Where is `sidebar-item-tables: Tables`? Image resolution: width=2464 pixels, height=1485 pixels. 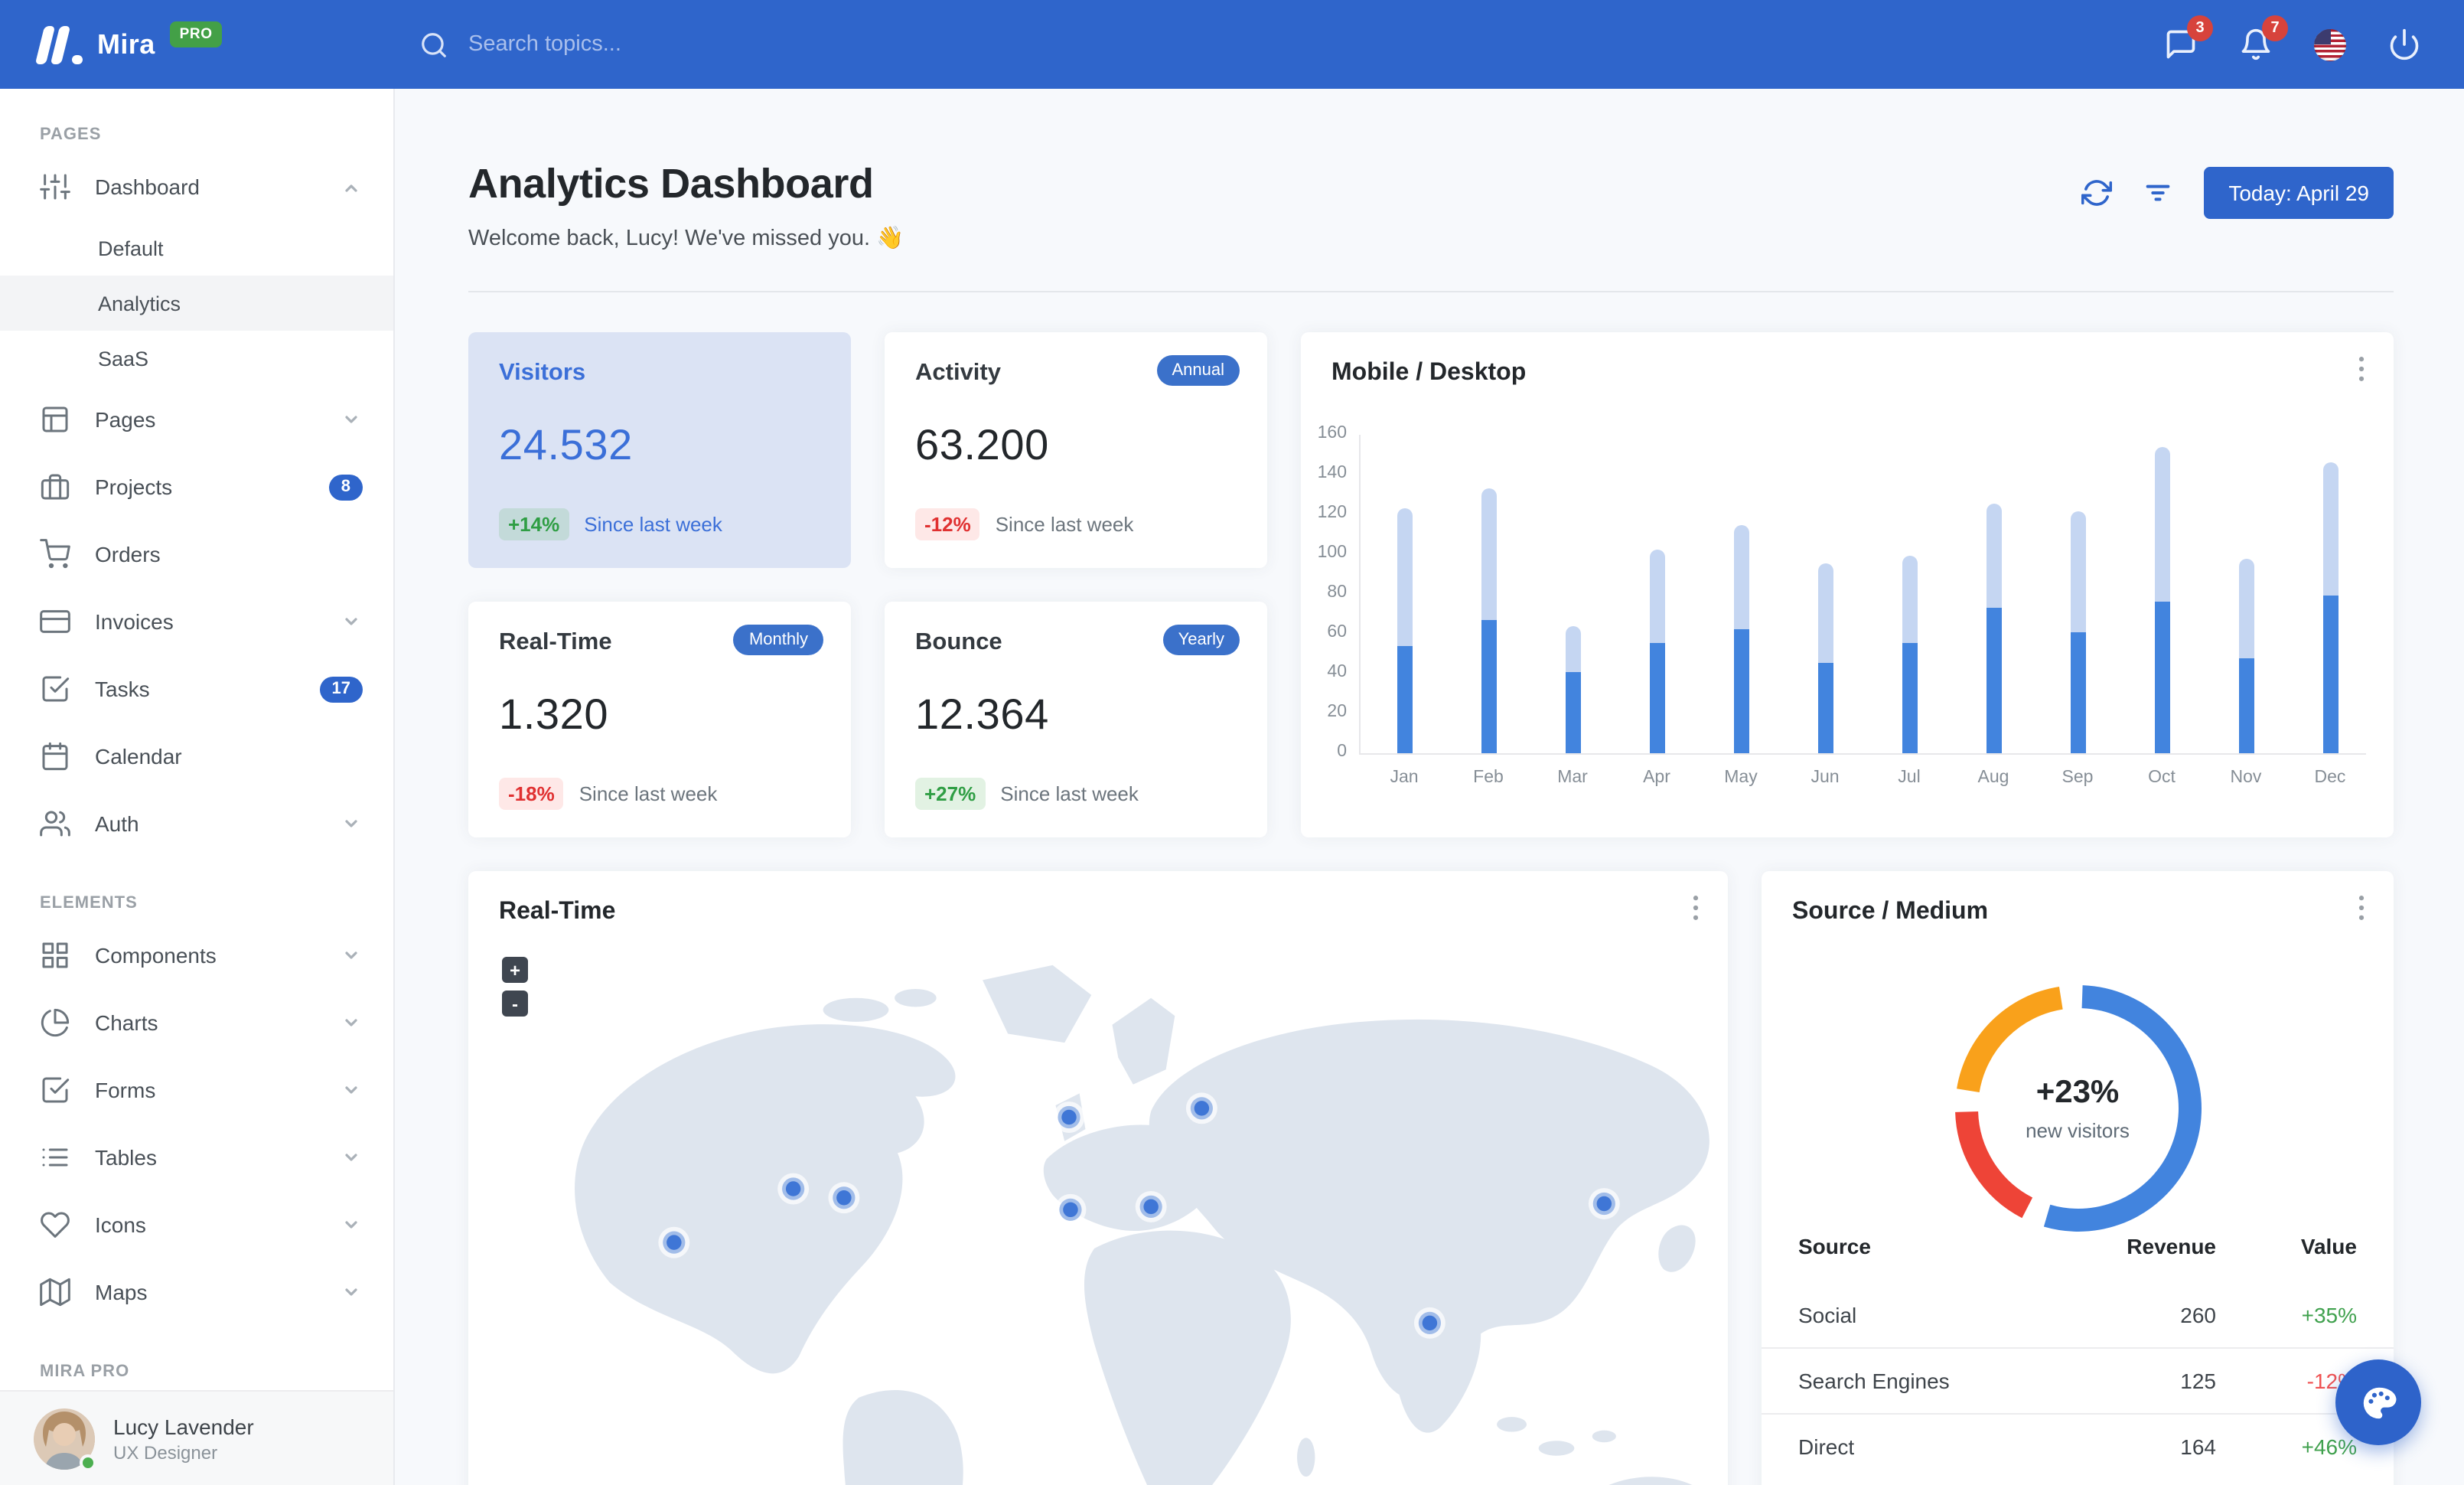 sidebar-item-tables: Tables is located at coordinates (197, 1157).